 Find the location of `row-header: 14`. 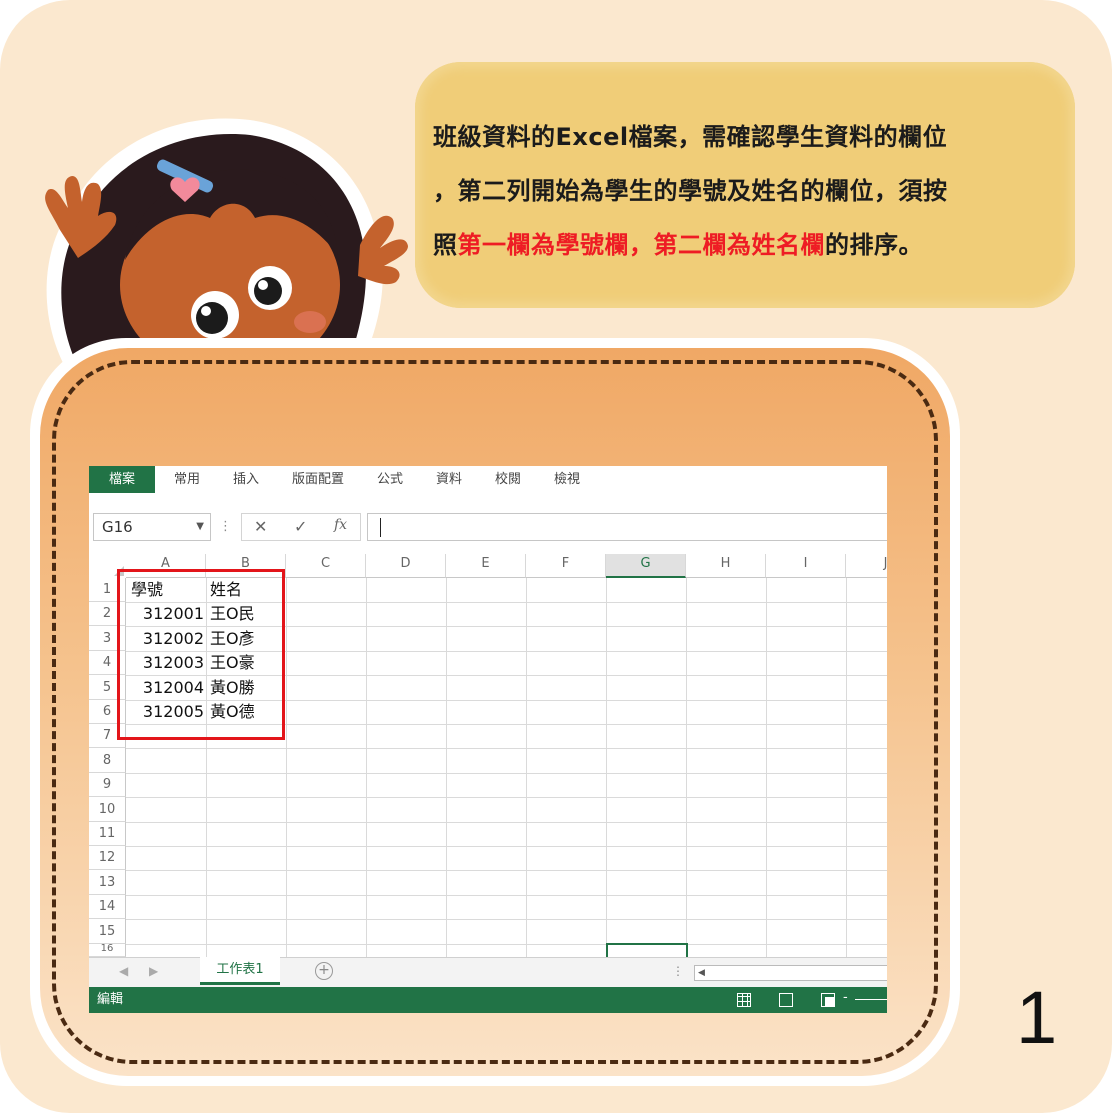

row-header: 14 is located at coordinates (107, 907).